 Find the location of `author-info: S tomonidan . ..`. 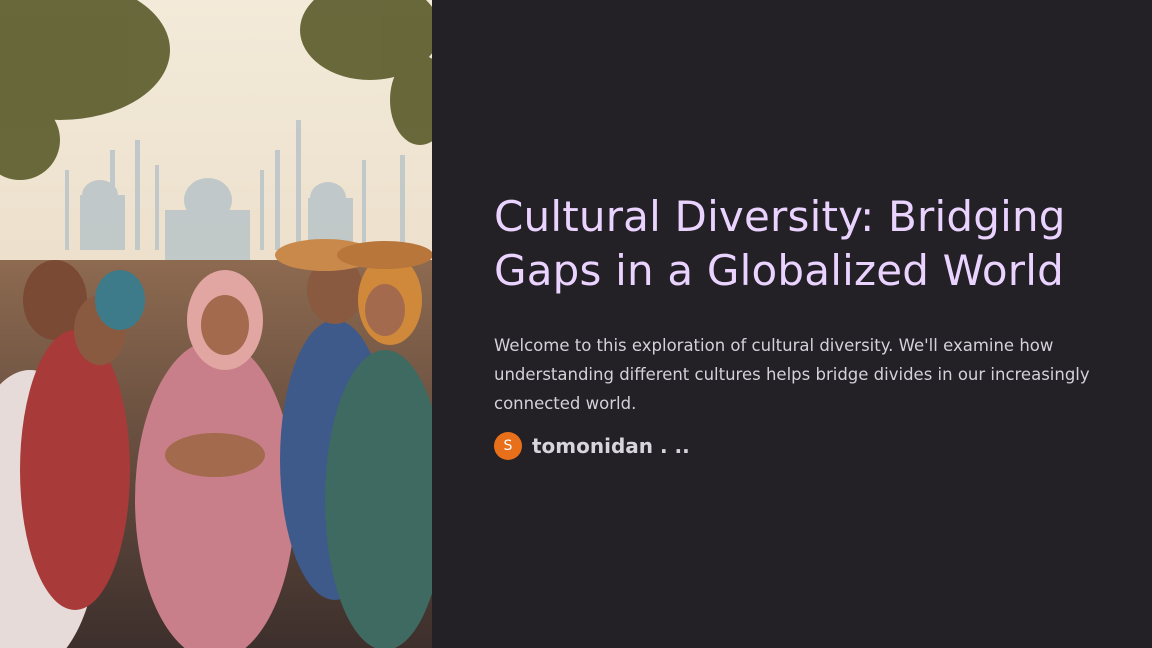

author-info: S tomonidan . .. is located at coordinates (592, 446).